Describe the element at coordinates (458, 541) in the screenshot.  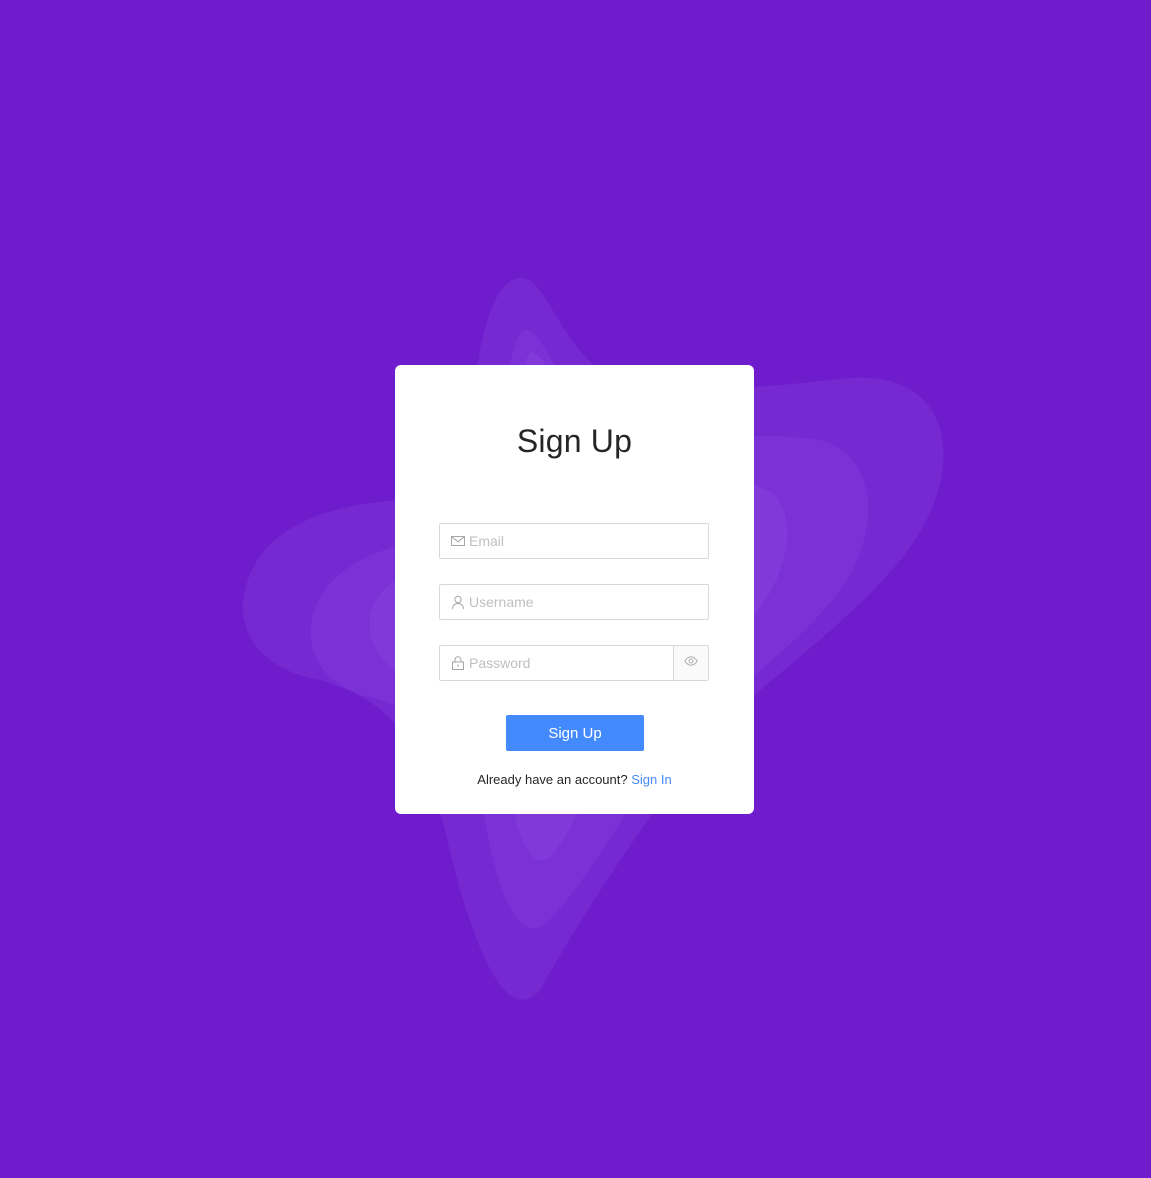
I see `mail-icon` at that location.